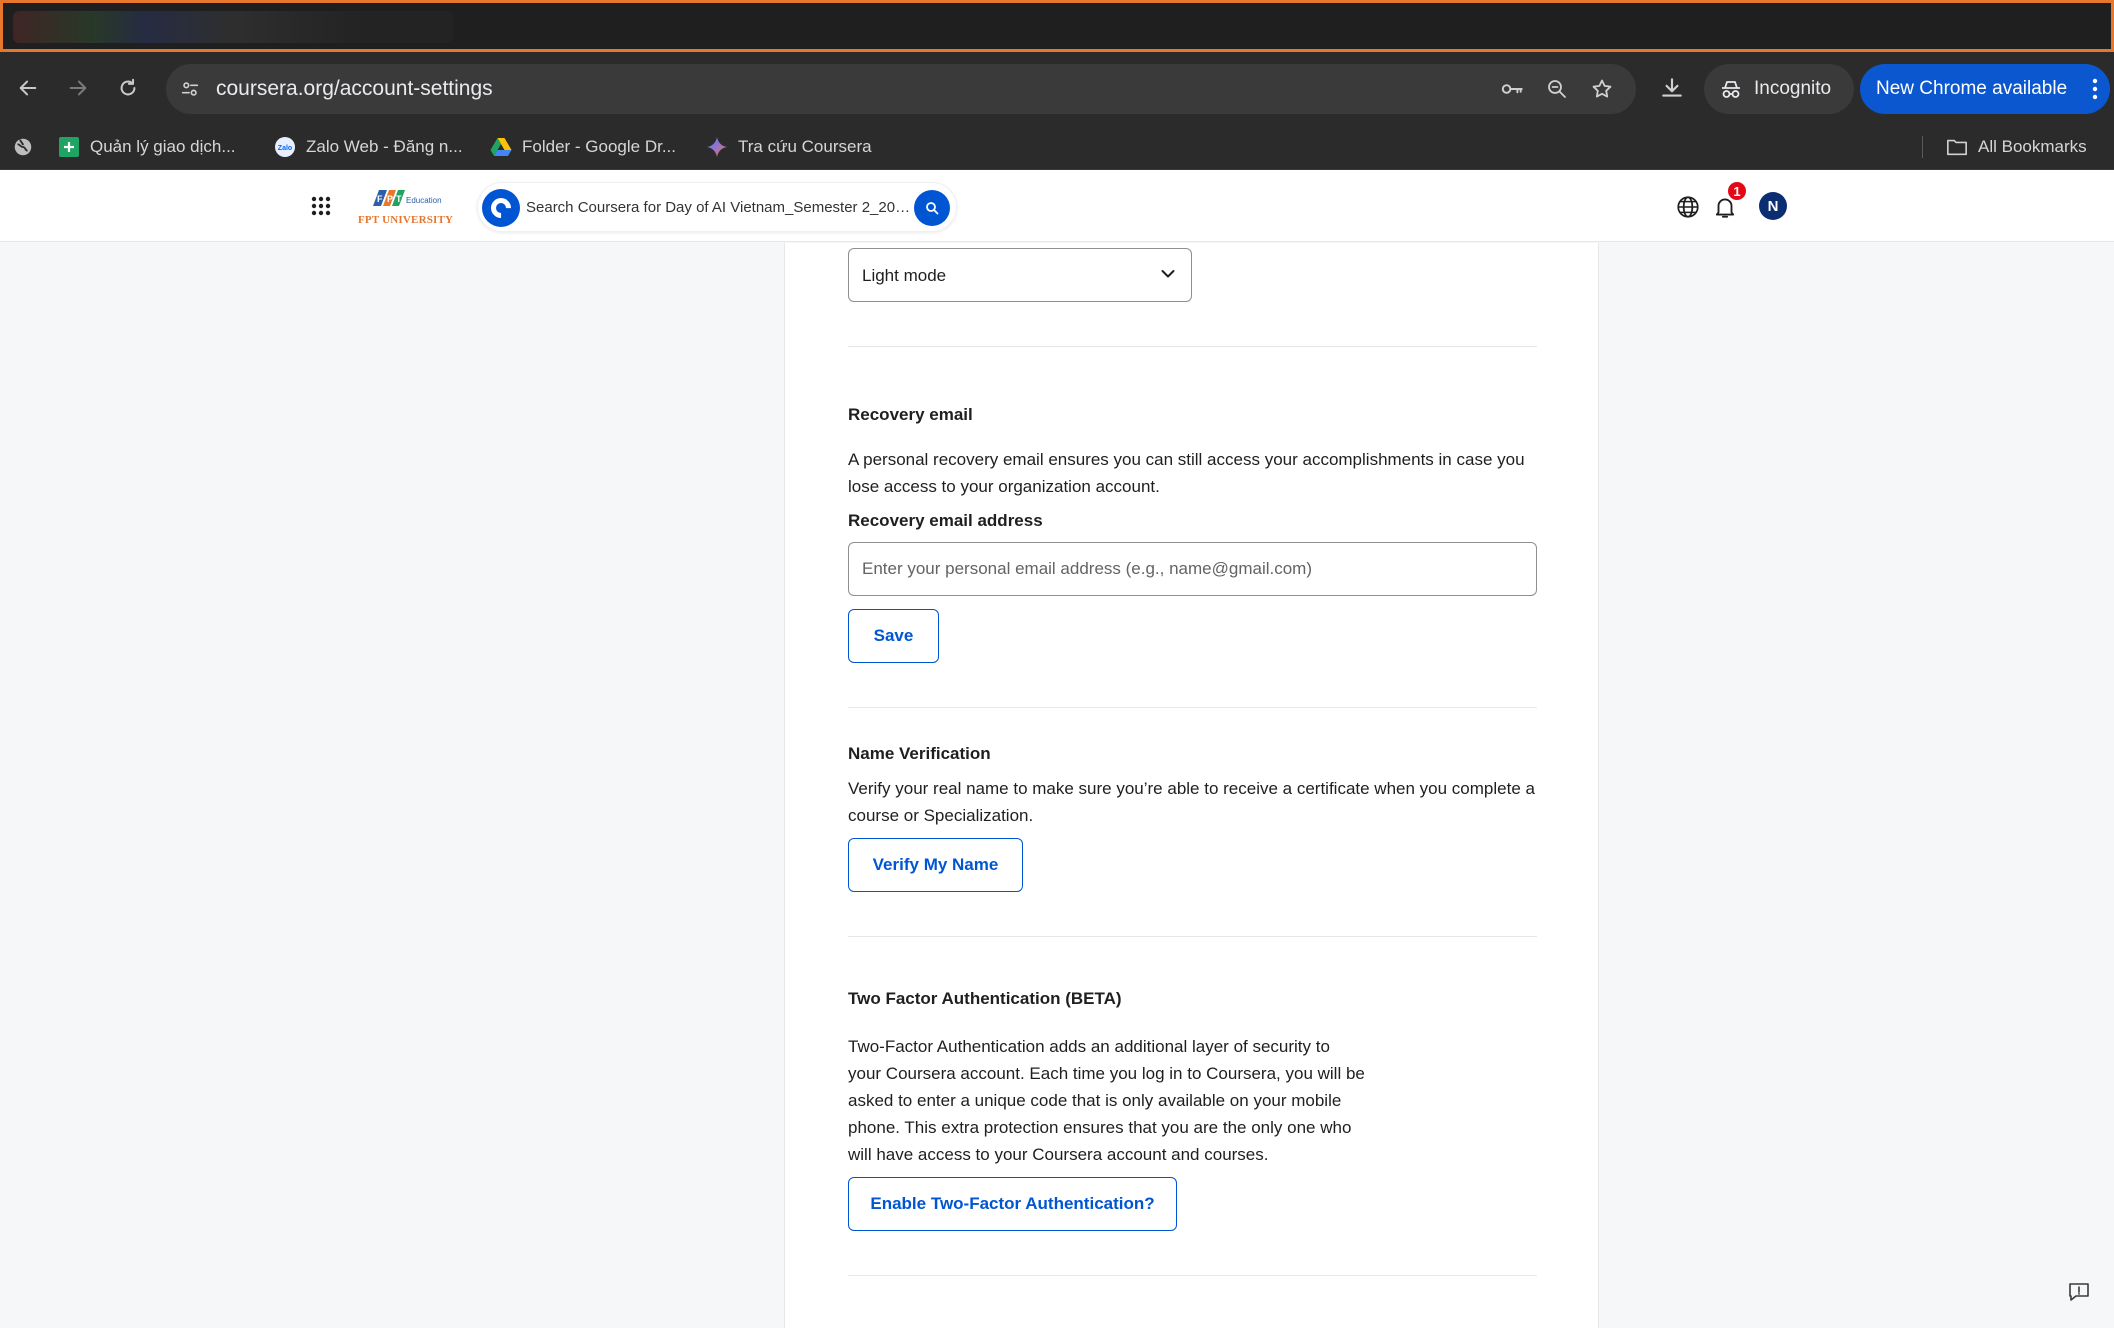 The height and width of the screenshot is (1328, 2114). What do you see at coordinates (1957, 147) in the screenshot?
I see `folder-icon` at bounding box center [1957, 147].